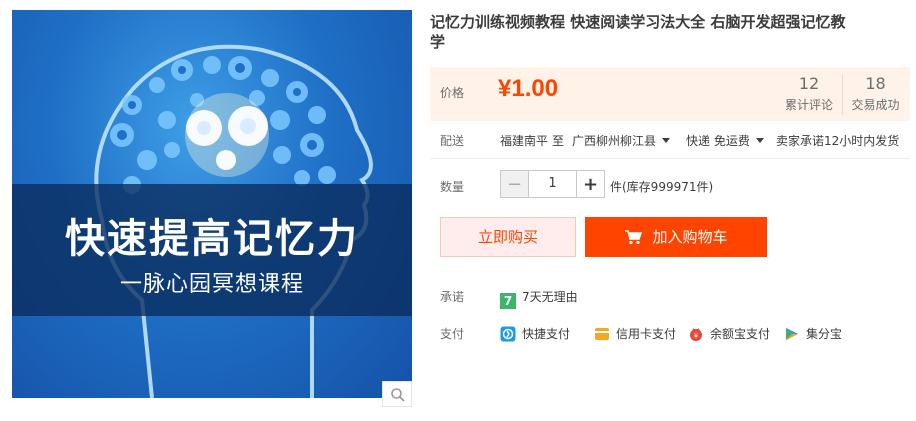 The height and width of the screenshot is (421, 916). I want to click on quantity-input: 1, so click(552, 184).